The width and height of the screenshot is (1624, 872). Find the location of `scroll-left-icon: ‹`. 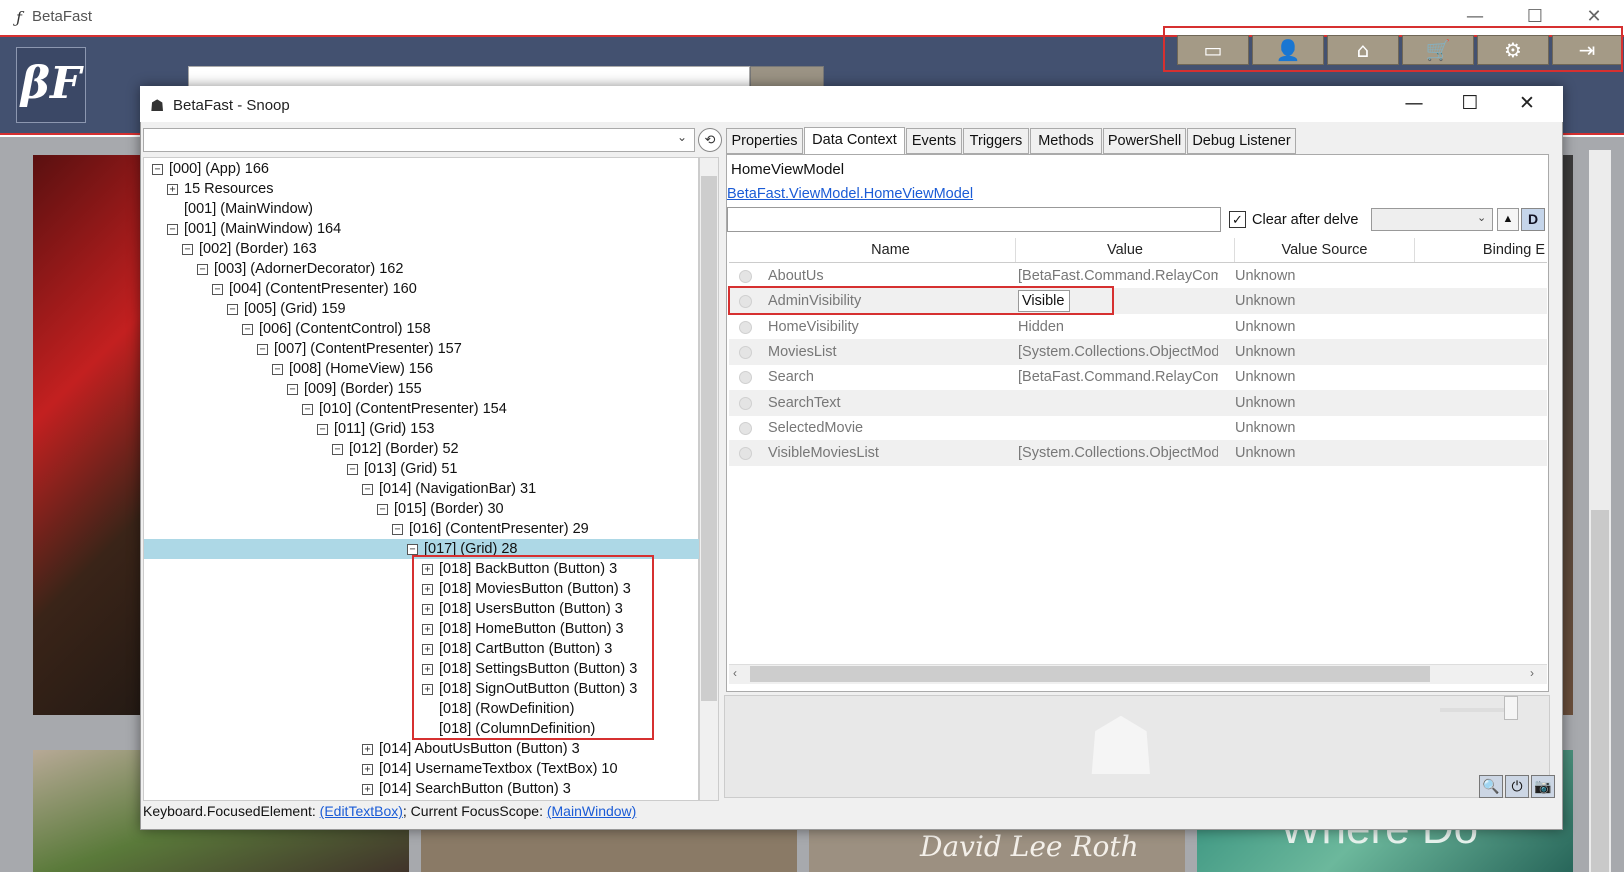

scroll-left-icon: ‹ is located at coordinates (735, 673).